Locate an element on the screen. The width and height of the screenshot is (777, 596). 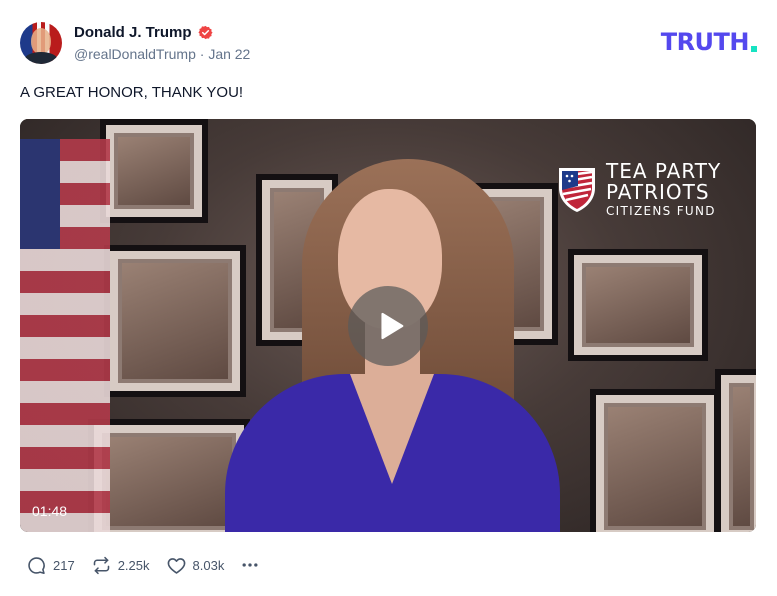
post-date: Jan 22 is located at coordinates (229, 54).